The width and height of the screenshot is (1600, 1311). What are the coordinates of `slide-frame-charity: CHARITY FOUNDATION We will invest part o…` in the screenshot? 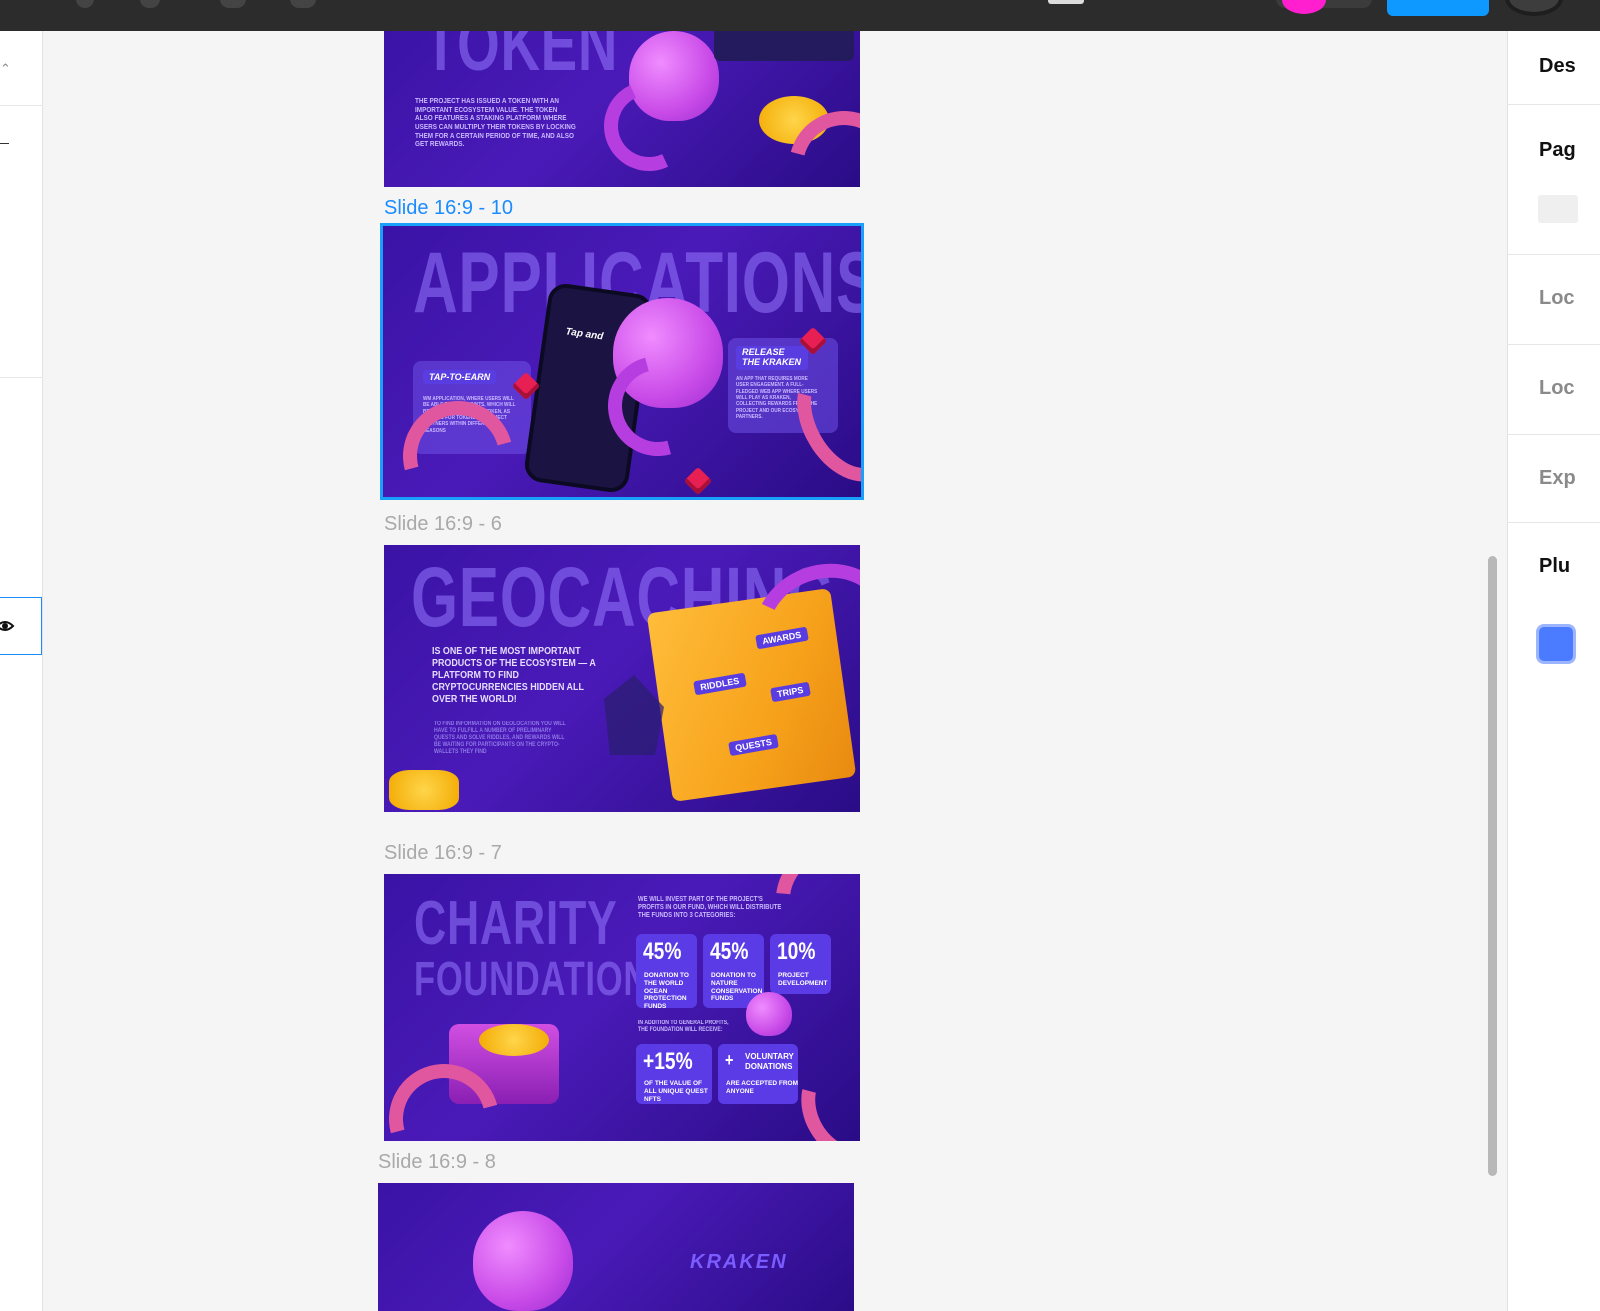 It's located at (622, 1007).